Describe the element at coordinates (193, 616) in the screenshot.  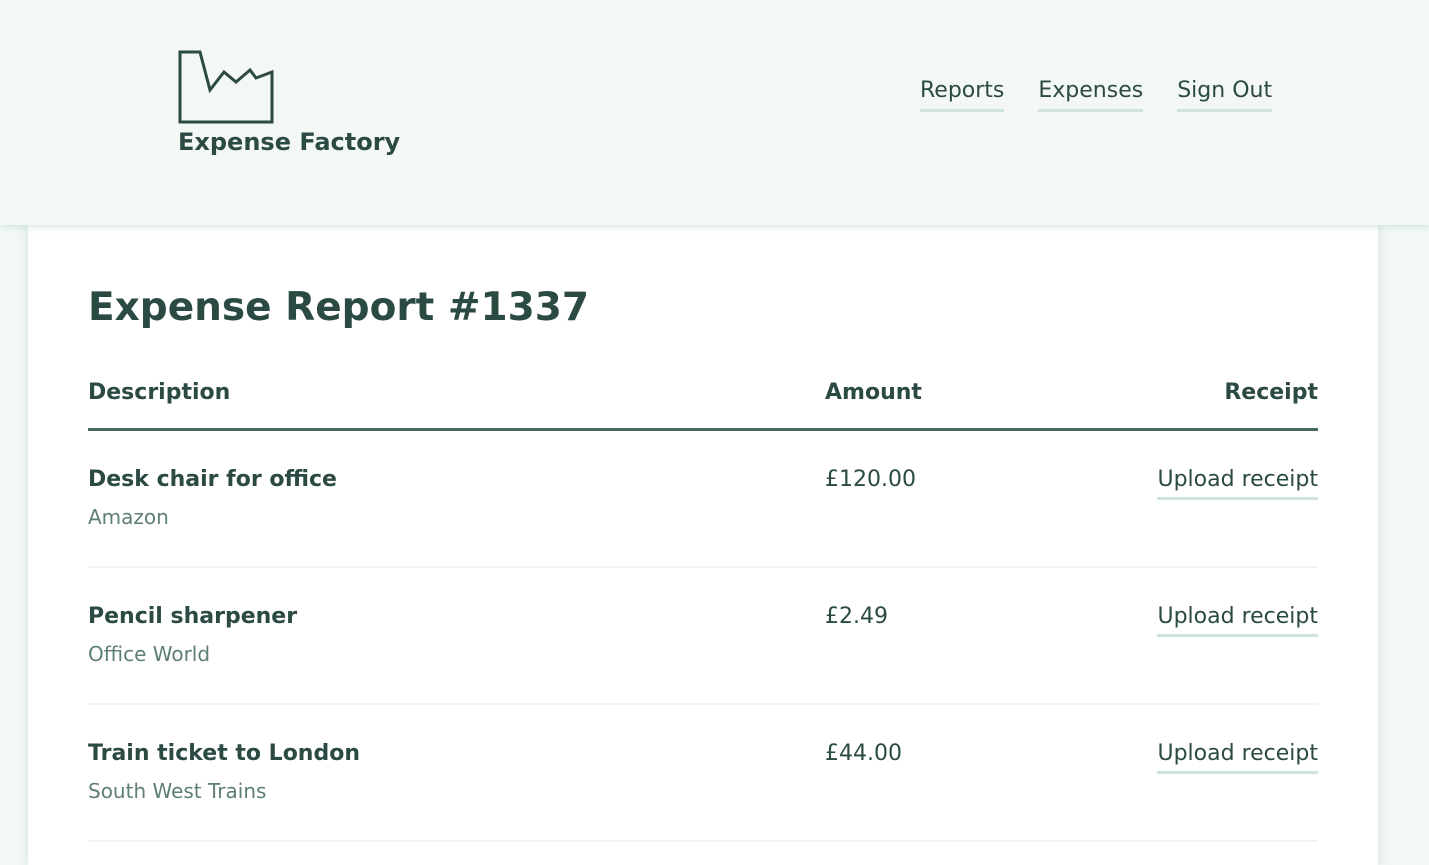
I see `expense-description: Pencil sharpener` at that location.